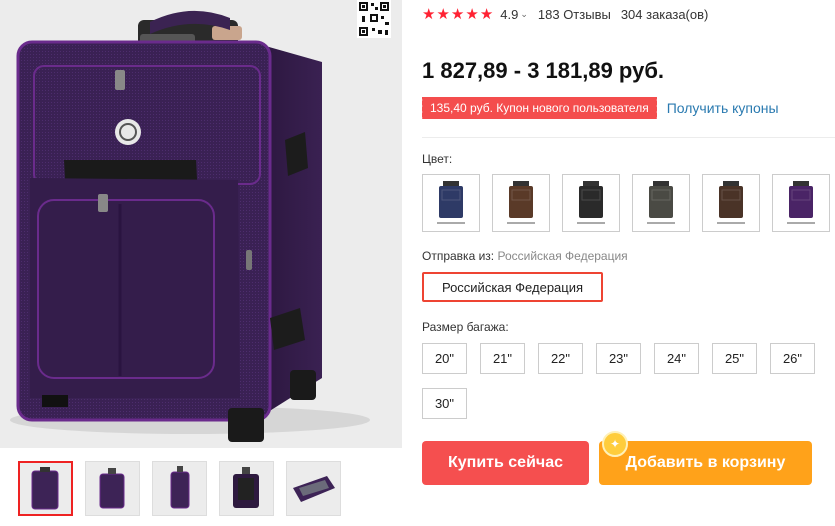 The image size is (835, 526). I want to click on shipping-option-button: Российская Федерация, so click(512, 287).